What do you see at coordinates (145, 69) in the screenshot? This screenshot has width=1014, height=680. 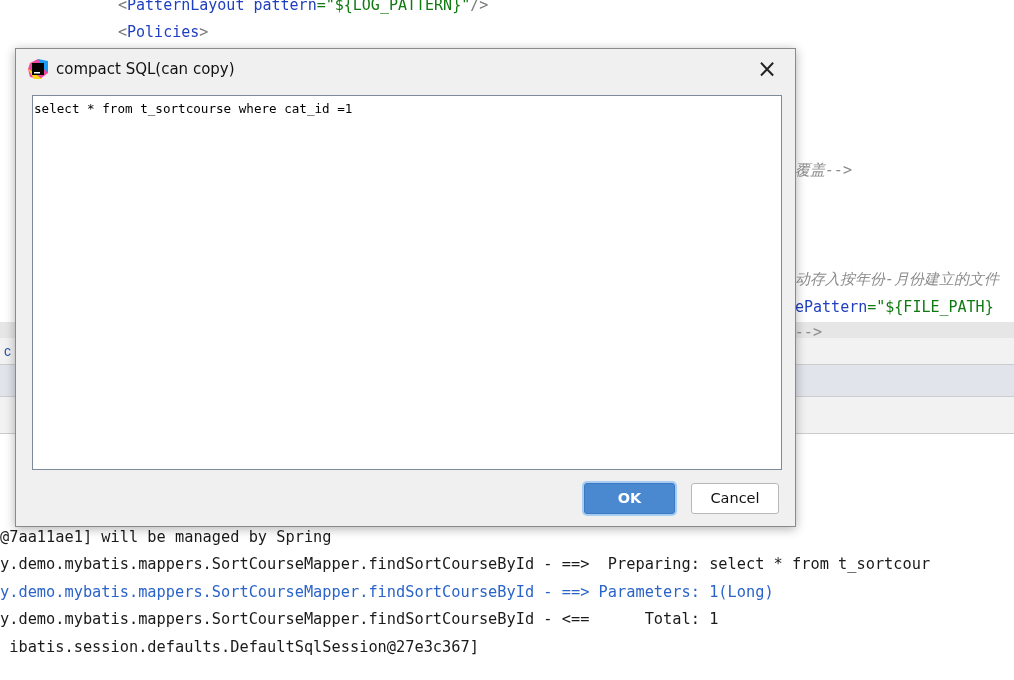 I see `dialog-title: compact SQL(can copy)` at bounding box center [145, 69].